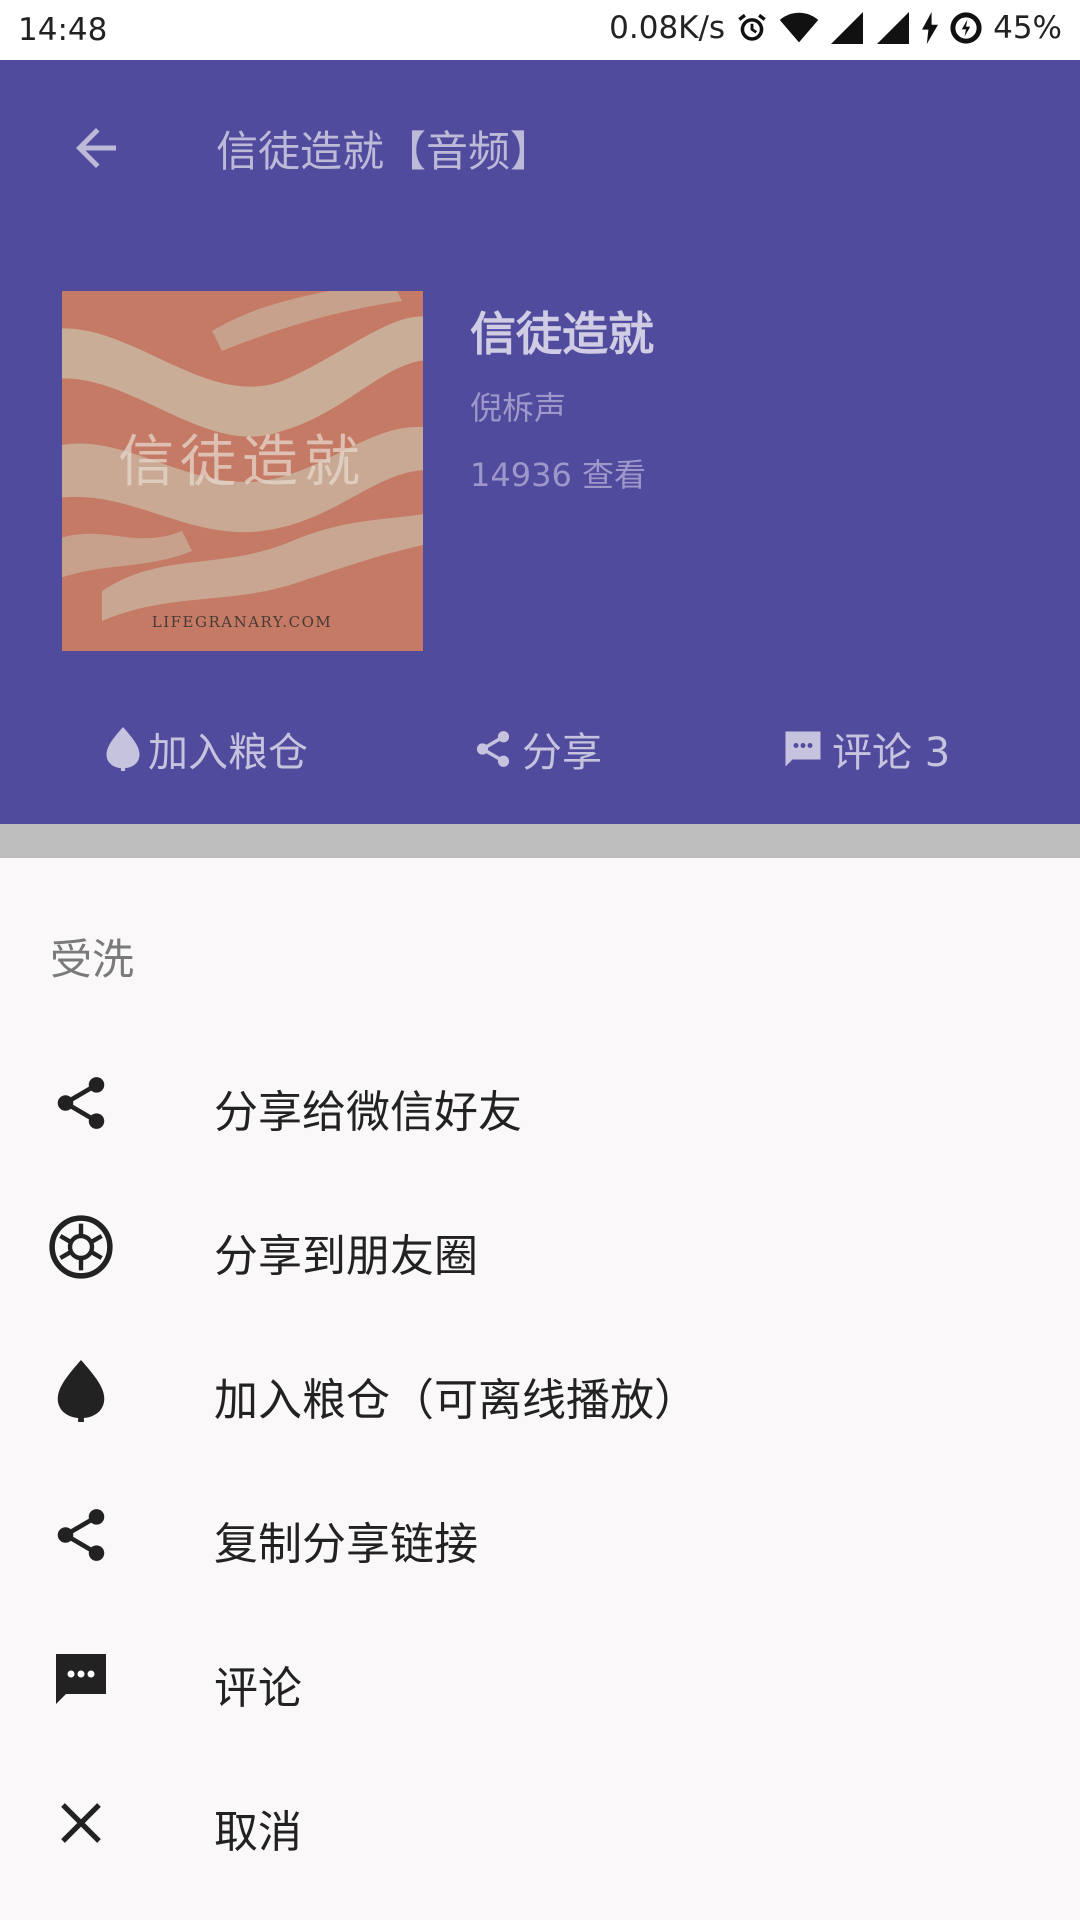 The width and height of the screenshot is (1080, 1920). What do you see at coordinates (799, 28) in the screenshot?
I see `wifi-icon` at bounding box center [799, 28].